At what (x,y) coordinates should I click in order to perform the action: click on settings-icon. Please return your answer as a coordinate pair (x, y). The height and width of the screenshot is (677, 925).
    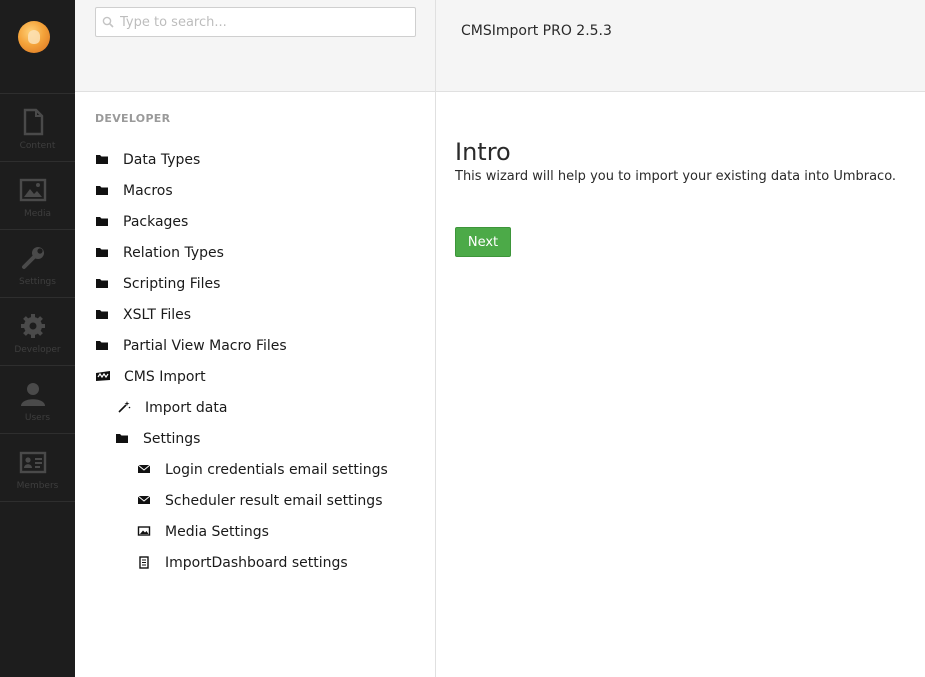
    Looking at the image, I should click on (33, 258).